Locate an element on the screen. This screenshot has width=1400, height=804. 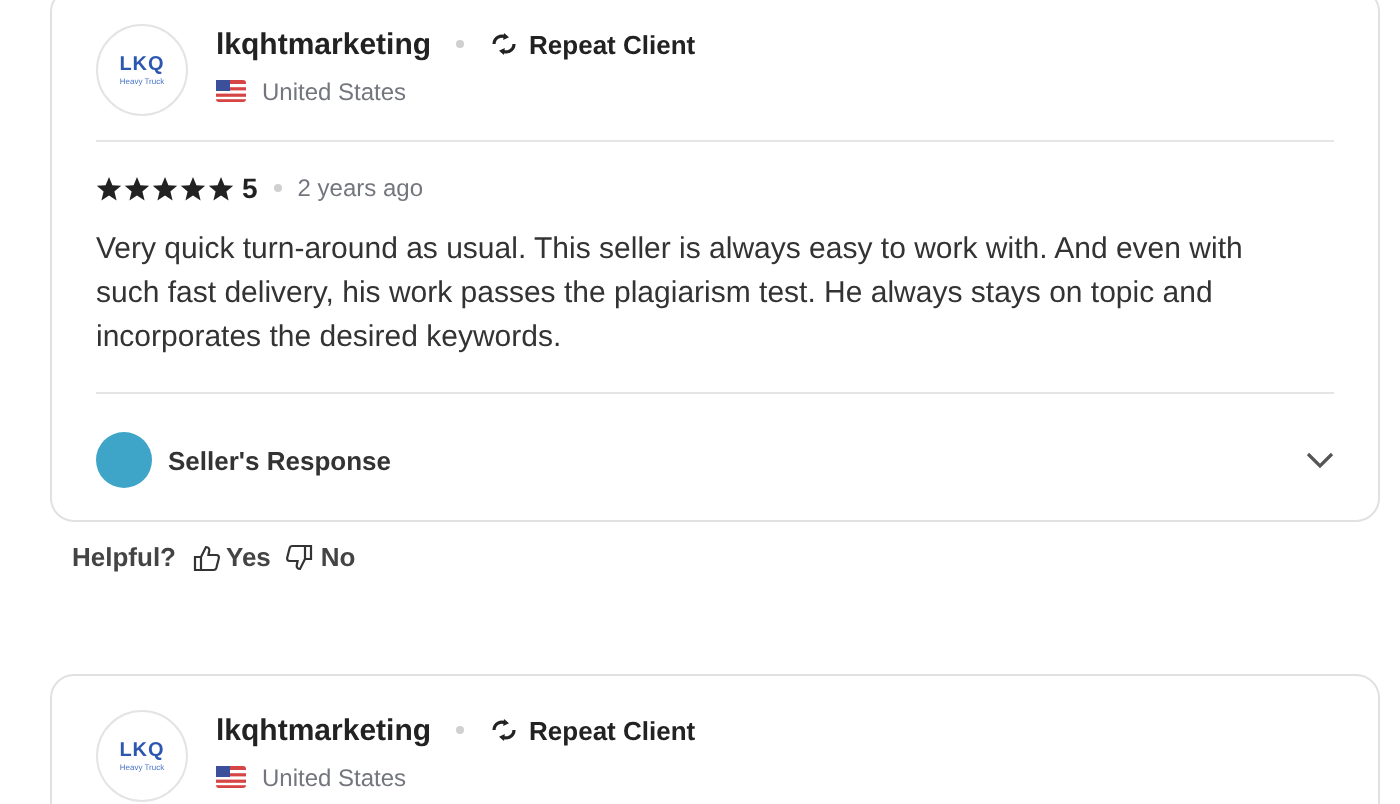
chevron-icon is located at coordinates (1320, 460).